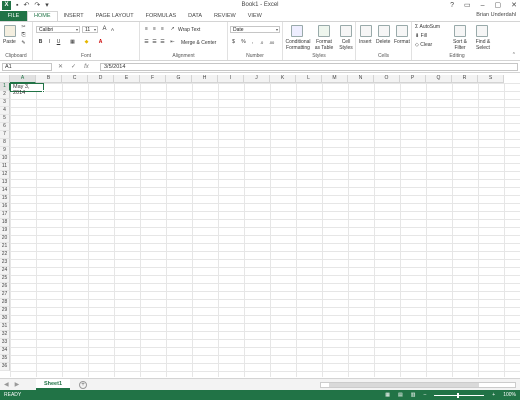  Describe the element at coordinates (298, 45) in the screenshot. I see `conditional-formatting-button: Conditional Formatting` at that location.